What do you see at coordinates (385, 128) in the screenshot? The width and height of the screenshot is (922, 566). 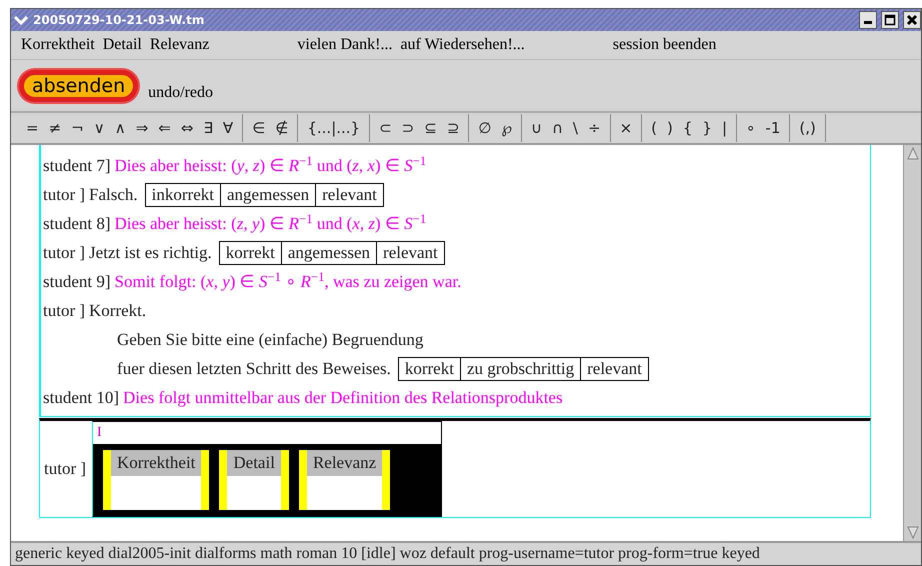 I see `symbol-button: ⊂` at bounding box center [385, 128].